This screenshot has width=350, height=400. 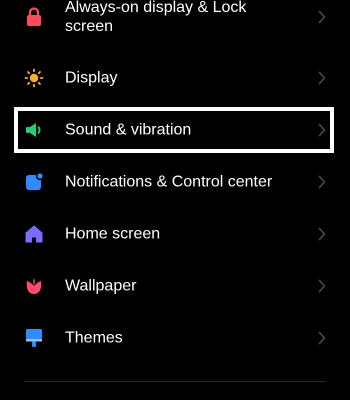 What do you see at coordinates (175, 338) in the screenshot?
I see `settings-item-themes: Themes` at bounding box center [175, 338].